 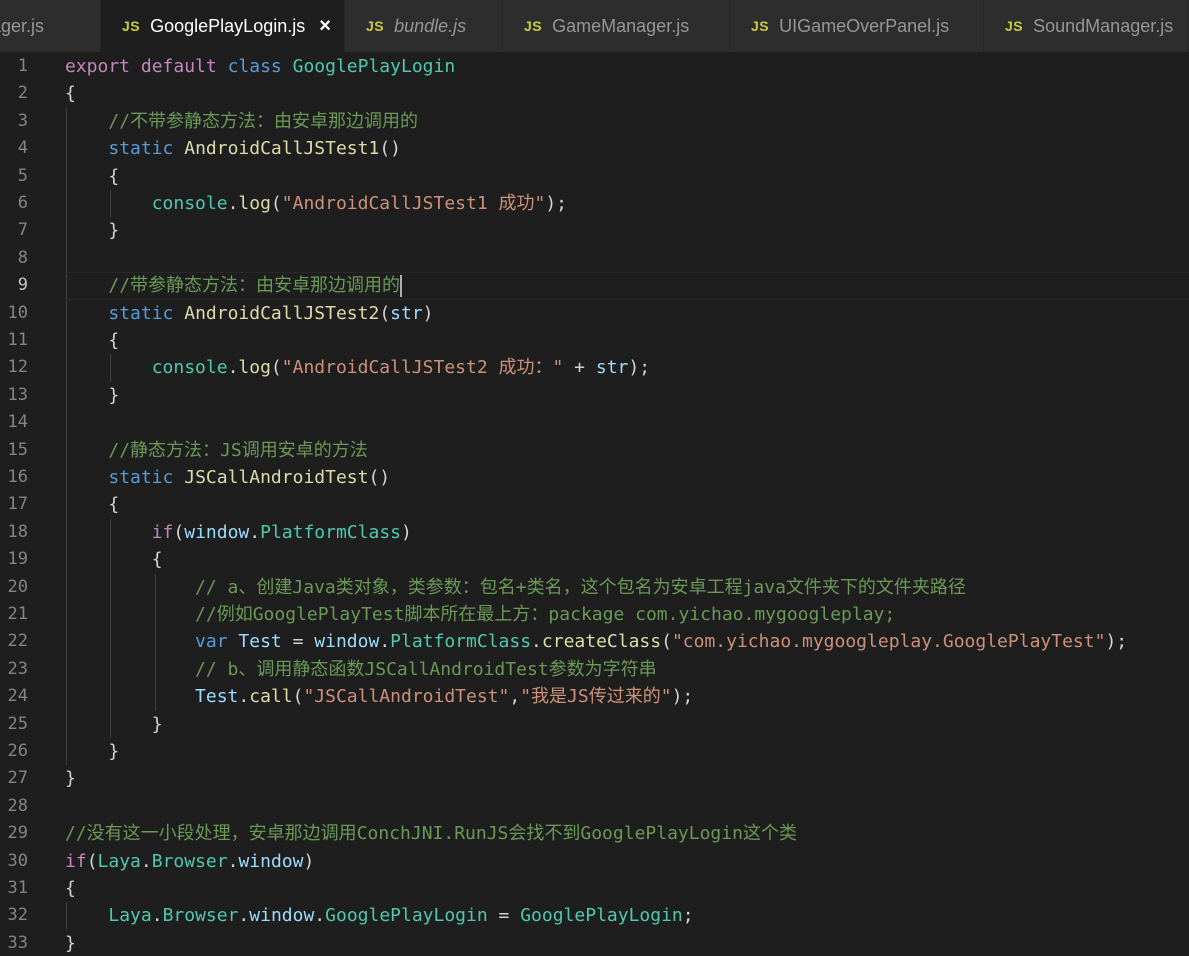 I want to click on code-token: log, so click(x=254, y=203).